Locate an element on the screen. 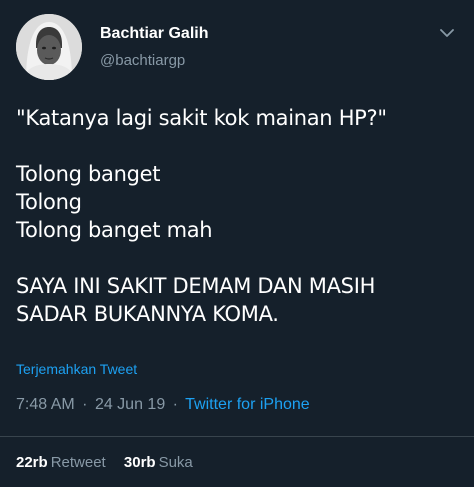  tweet-line: Tolong banget is located at coordinates (88, 174).